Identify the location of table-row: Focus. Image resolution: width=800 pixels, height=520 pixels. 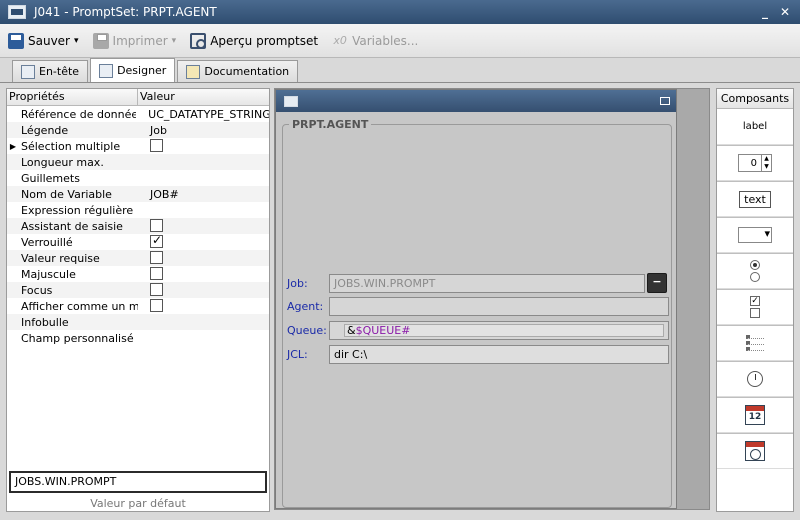
(138, 290).